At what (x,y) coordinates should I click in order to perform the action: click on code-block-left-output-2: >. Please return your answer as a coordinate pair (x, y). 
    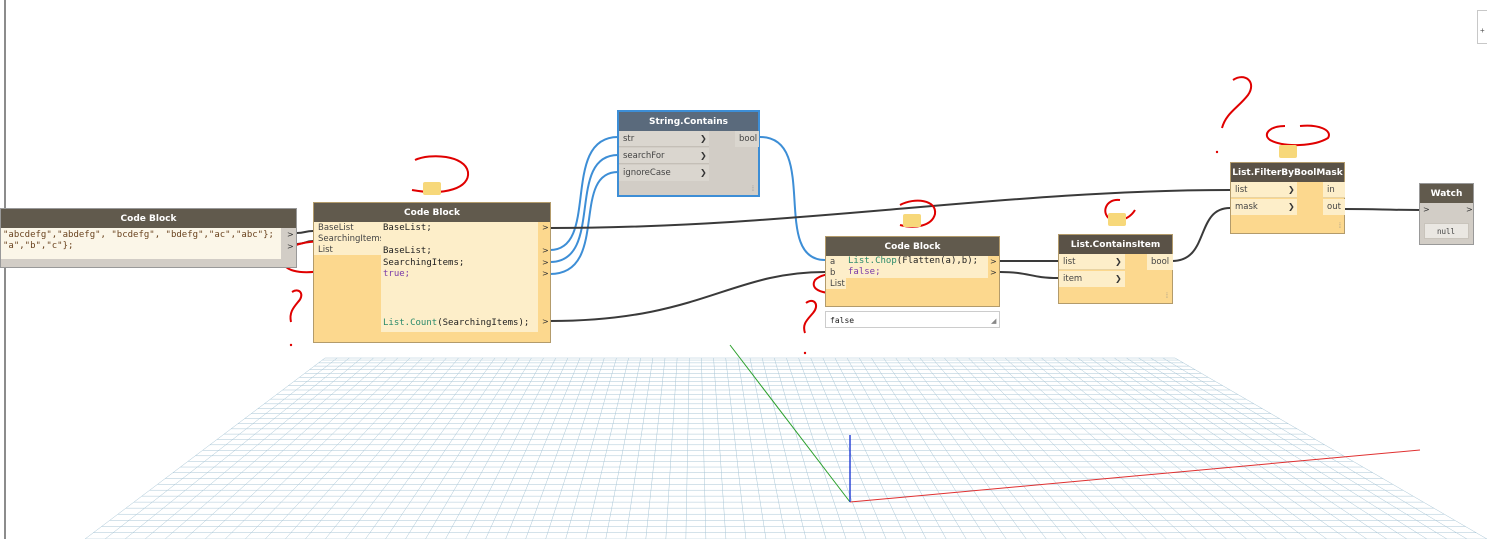
    Looking at the image, I should click on (290, 246).